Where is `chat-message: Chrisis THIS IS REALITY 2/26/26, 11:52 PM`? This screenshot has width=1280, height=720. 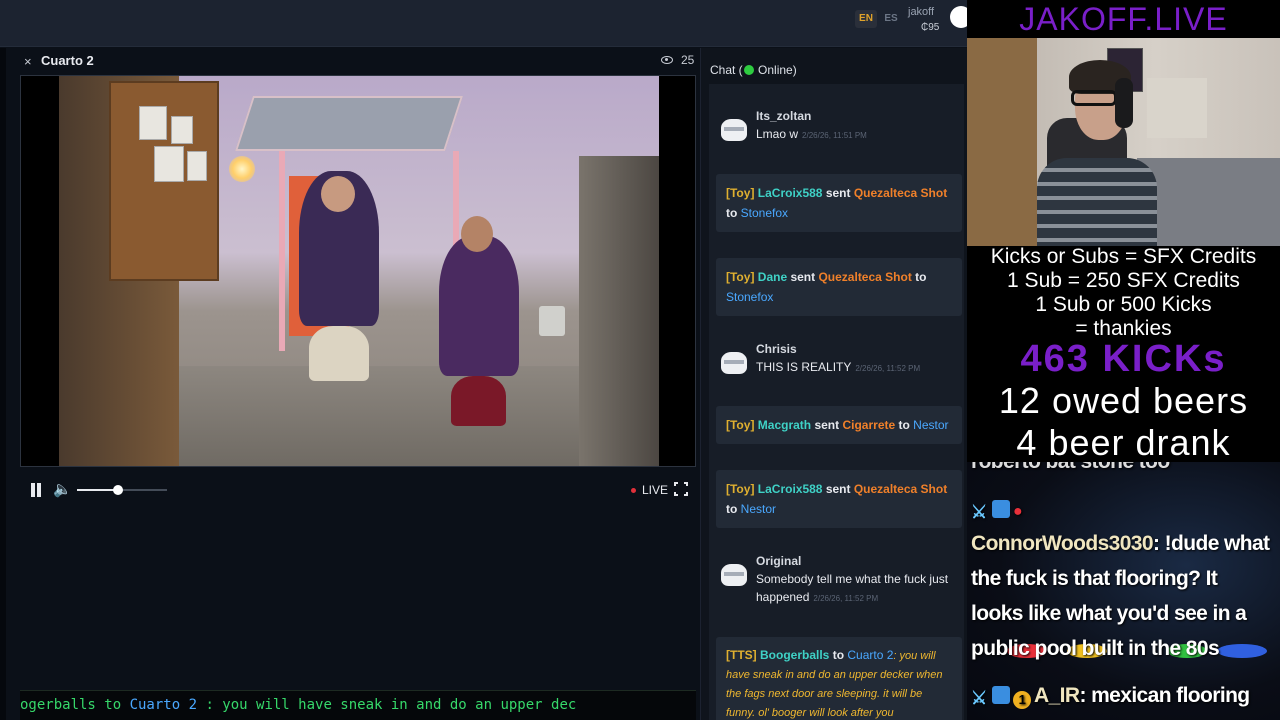
chat-message: Chrisis THIS IS REALITY 2/26/26, 11:52 PM is located at coordinates (836, 367).